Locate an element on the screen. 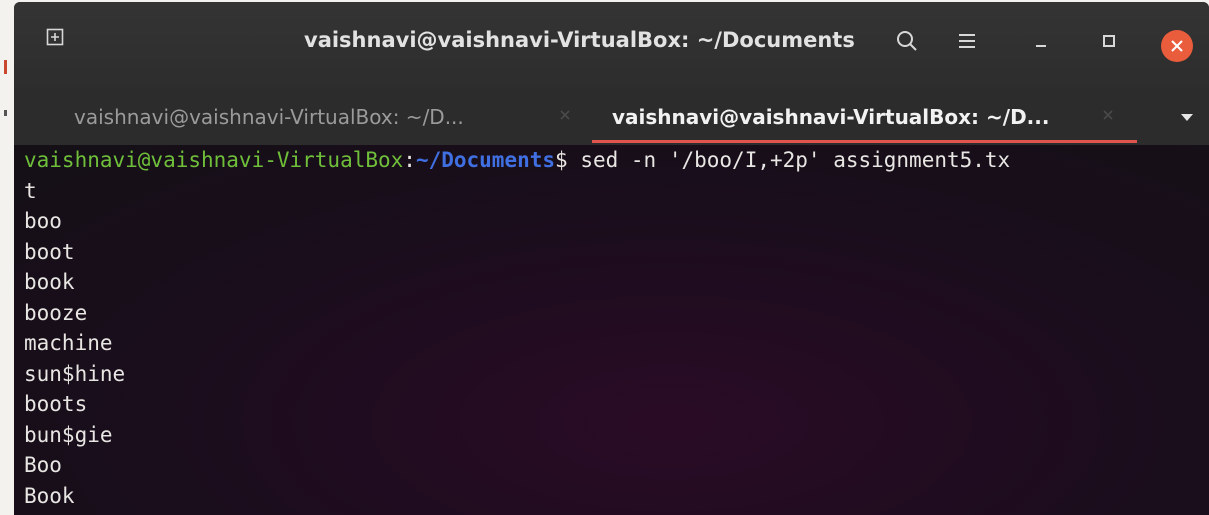 The image size is (1209, 515). tab-list-button is located at coordinates (1187, 117).